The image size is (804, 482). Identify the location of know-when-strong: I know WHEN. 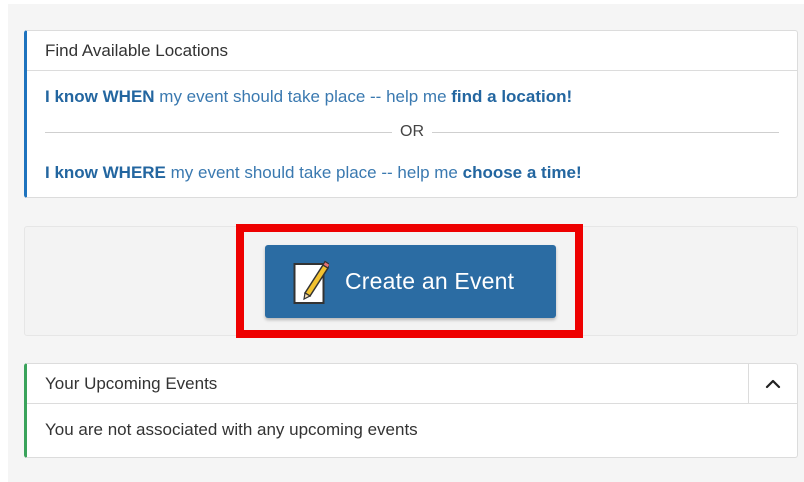
(100, 96).